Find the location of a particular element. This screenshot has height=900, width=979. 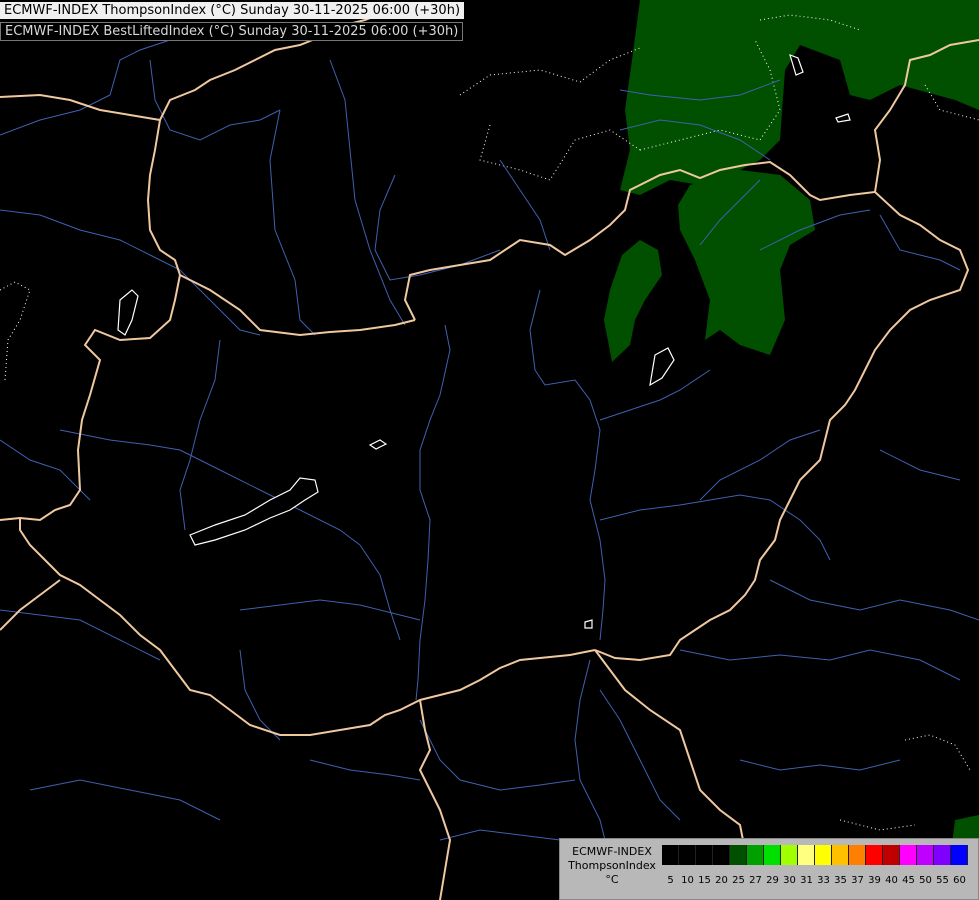

legend-tick-label: 10 is located at coordinates (687, 880).